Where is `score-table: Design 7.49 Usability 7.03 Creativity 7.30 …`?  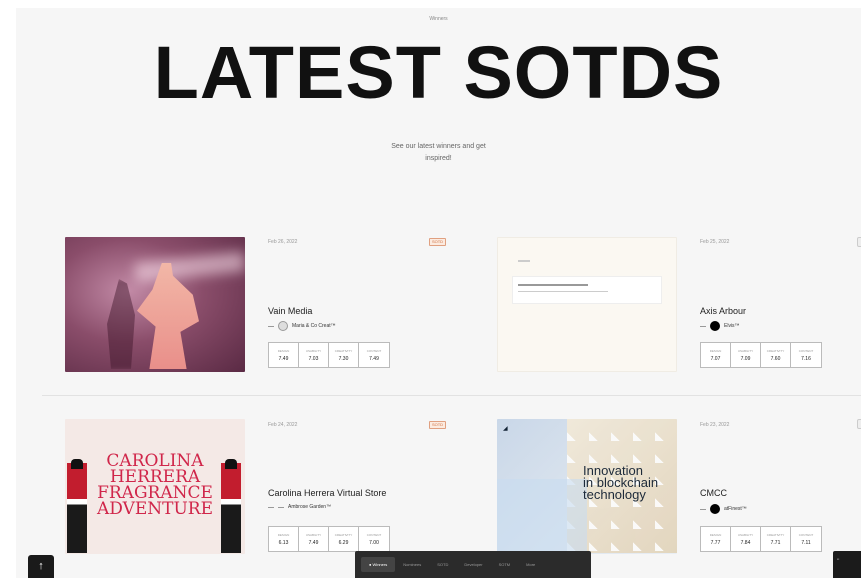 score-table: Design 7.49 Usability 7.03 Creativity 7.30 … is located at coordinates (329, 355).